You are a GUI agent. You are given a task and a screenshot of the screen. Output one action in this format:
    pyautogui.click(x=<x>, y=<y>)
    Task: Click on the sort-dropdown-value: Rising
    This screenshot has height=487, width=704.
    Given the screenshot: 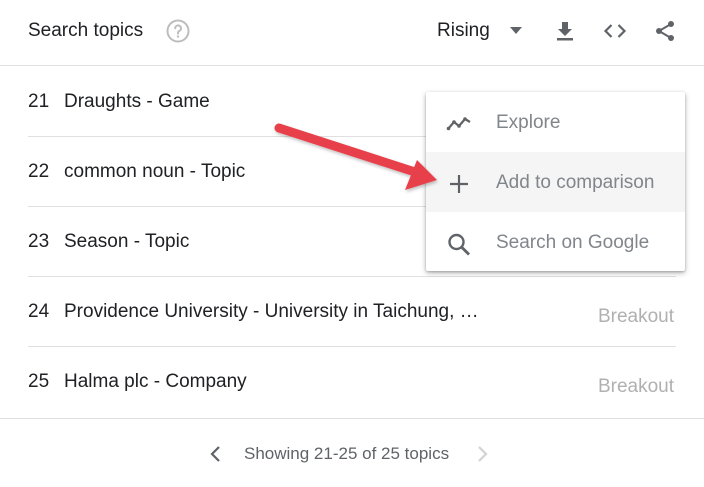 What is the action you would take?
    pyautogui.click(x=463, y=30)
    